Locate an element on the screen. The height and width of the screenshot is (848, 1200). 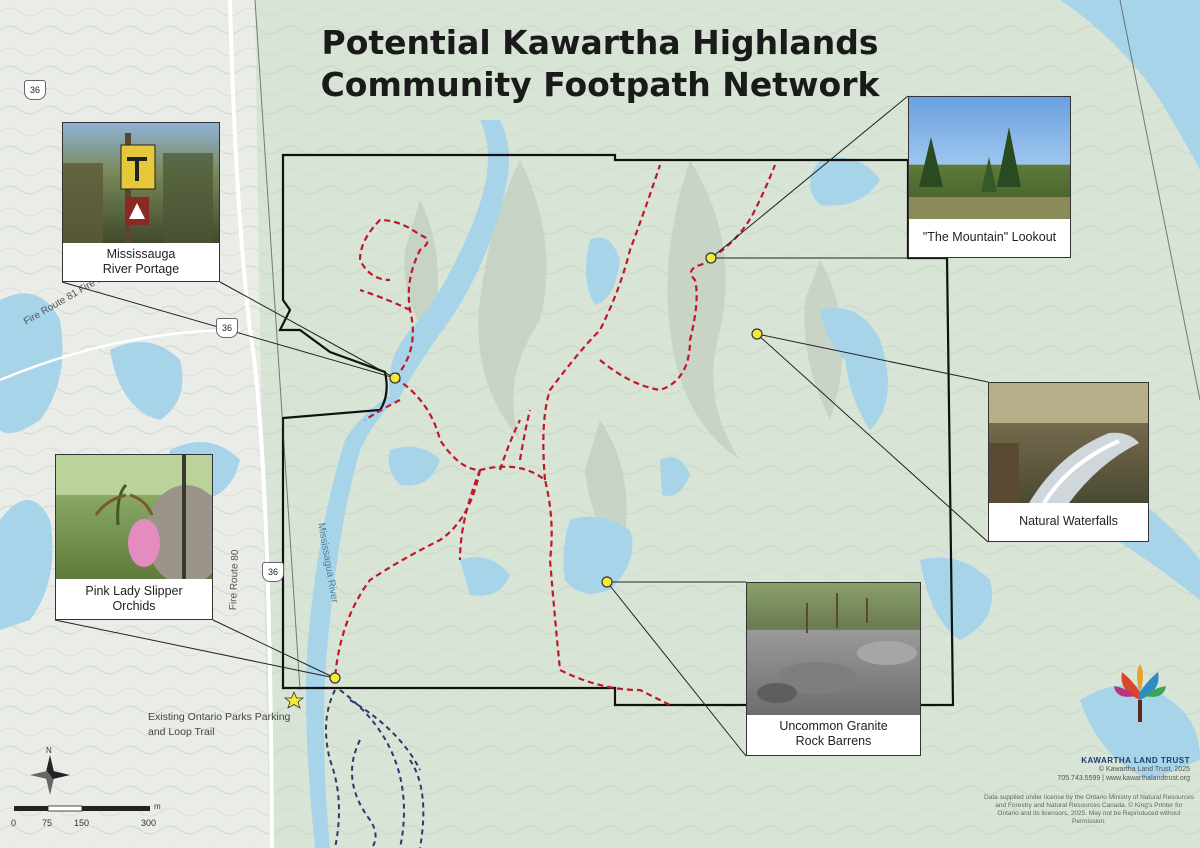
callout-granite-barrens: Uncommon Granite Rock Barrens is located at coordinates (833, 669).